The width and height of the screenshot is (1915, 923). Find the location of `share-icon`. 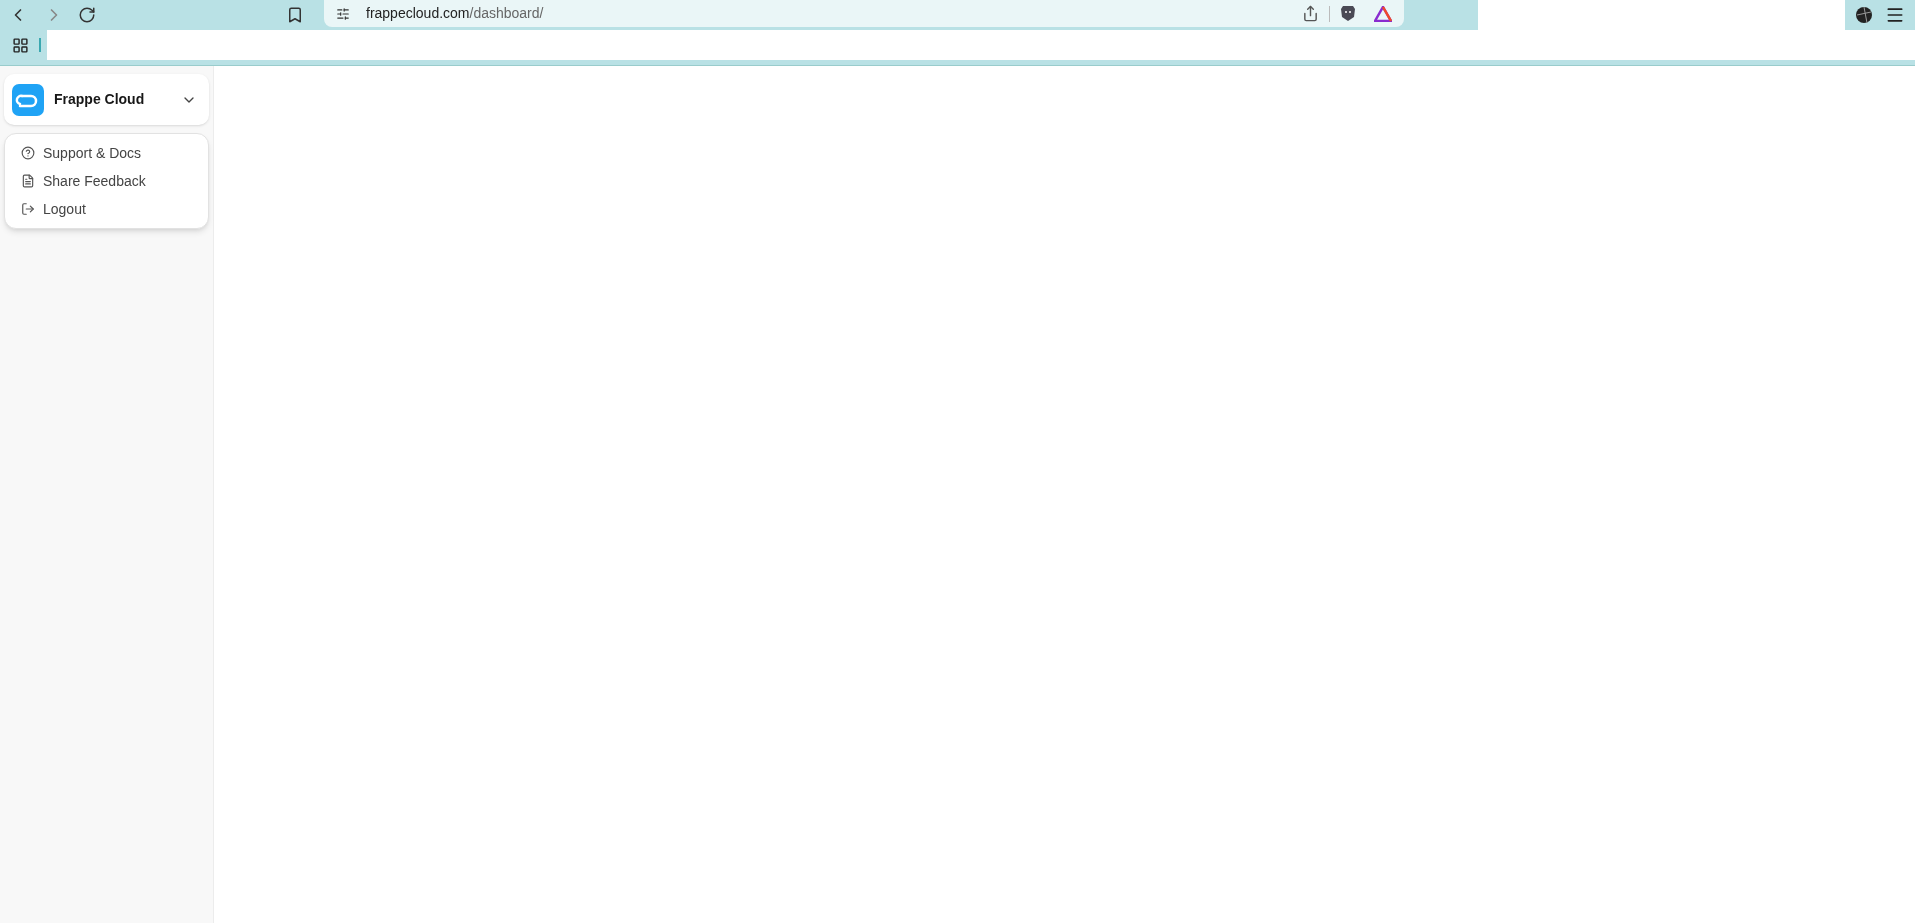

share-icon is located at coordinates (1310, 13).